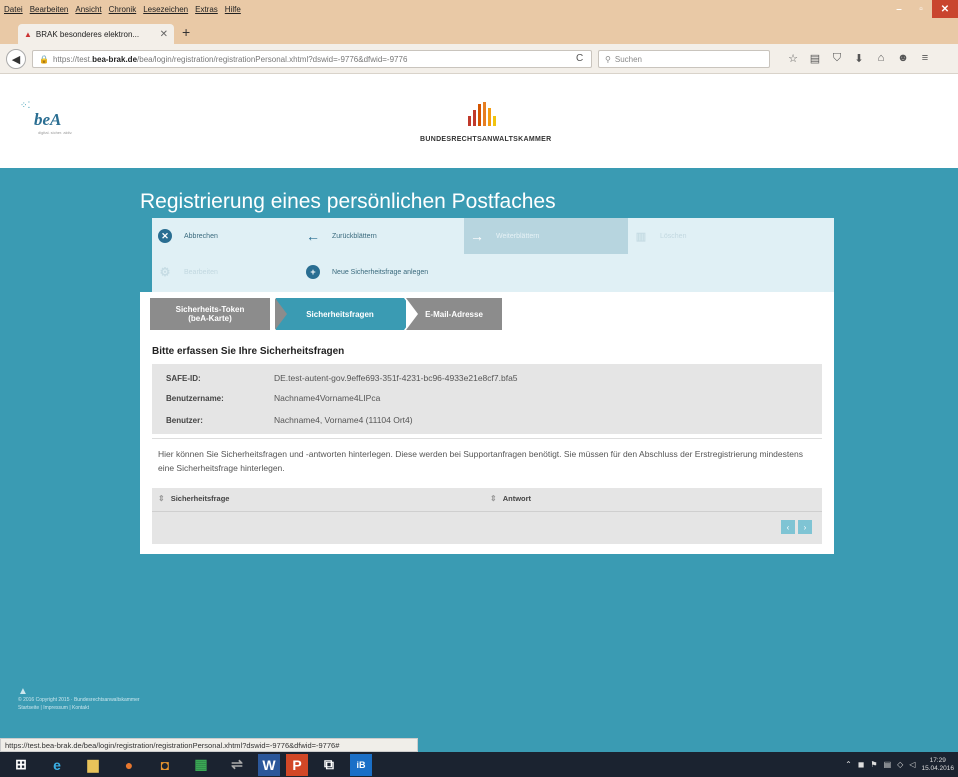  Describe the element at coordinates (579, 58) in the screenshot. I see `reload-icon: C` at that location.